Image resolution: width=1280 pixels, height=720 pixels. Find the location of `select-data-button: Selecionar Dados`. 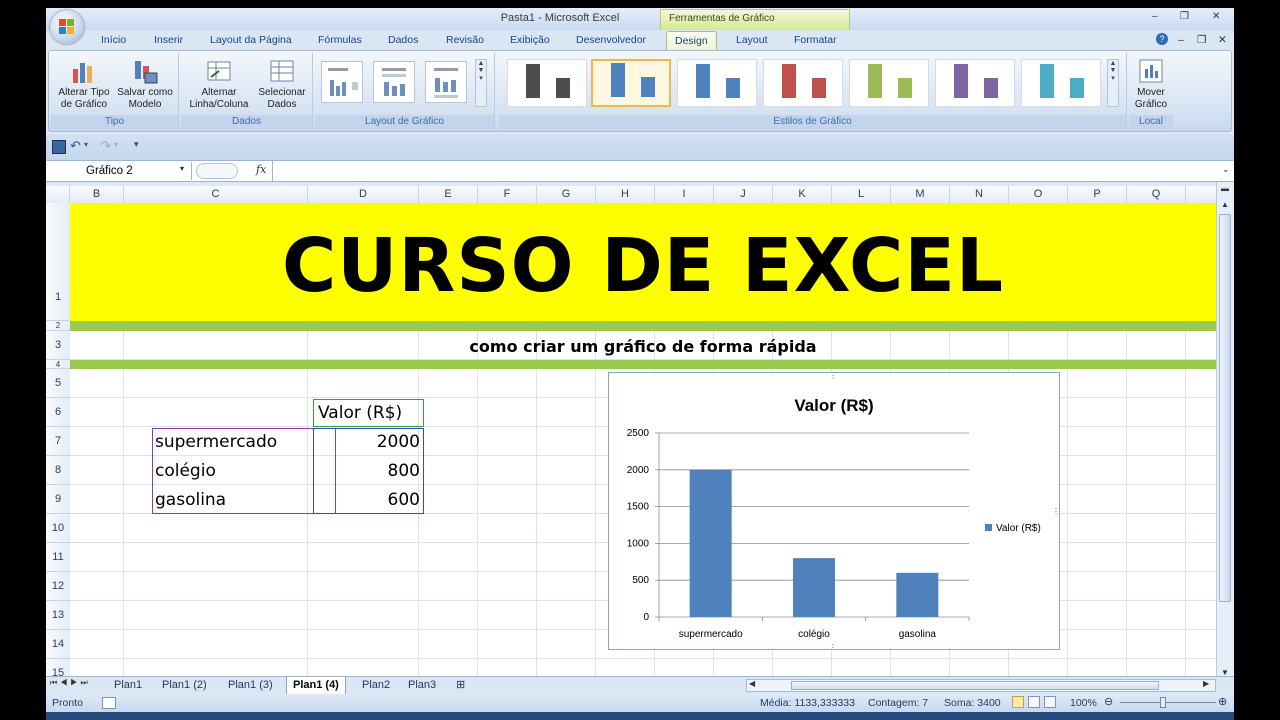

select-data-button: Selecionar Dados is located at coordinates (282, 84).